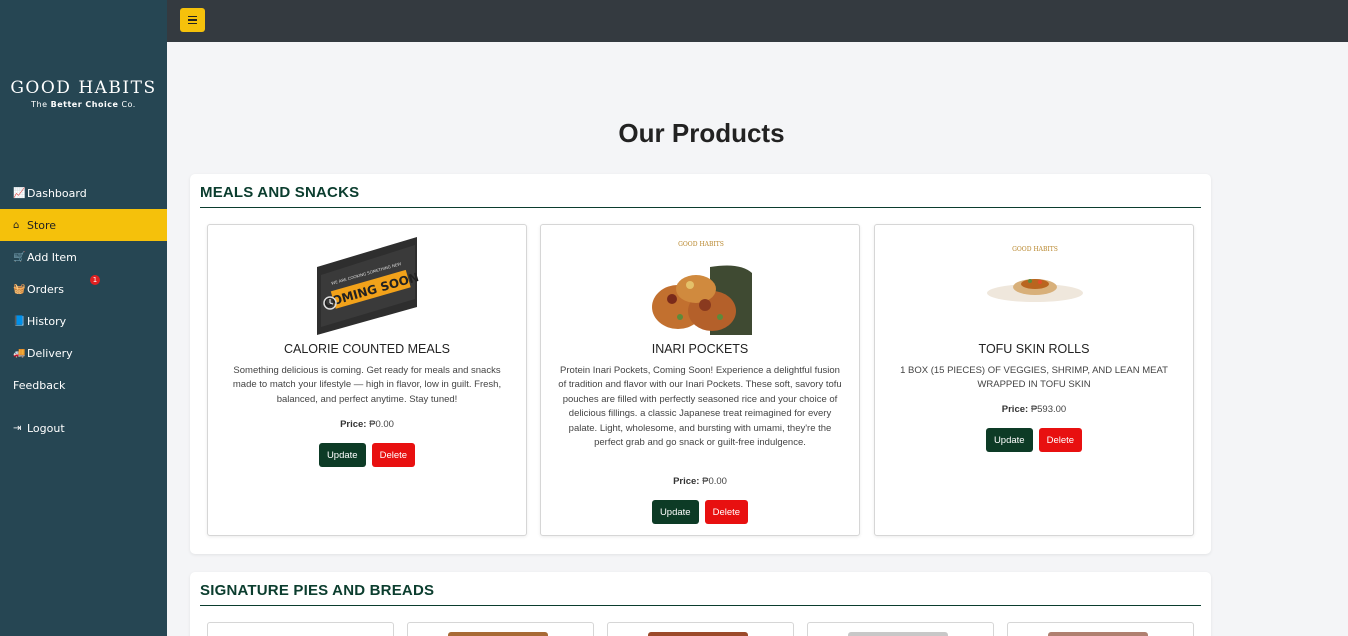  What do you see at coordinates (128, 104) in the screenshot?
I see `brand-tagline-suffix: Co.` at bounding box center [128, 104].